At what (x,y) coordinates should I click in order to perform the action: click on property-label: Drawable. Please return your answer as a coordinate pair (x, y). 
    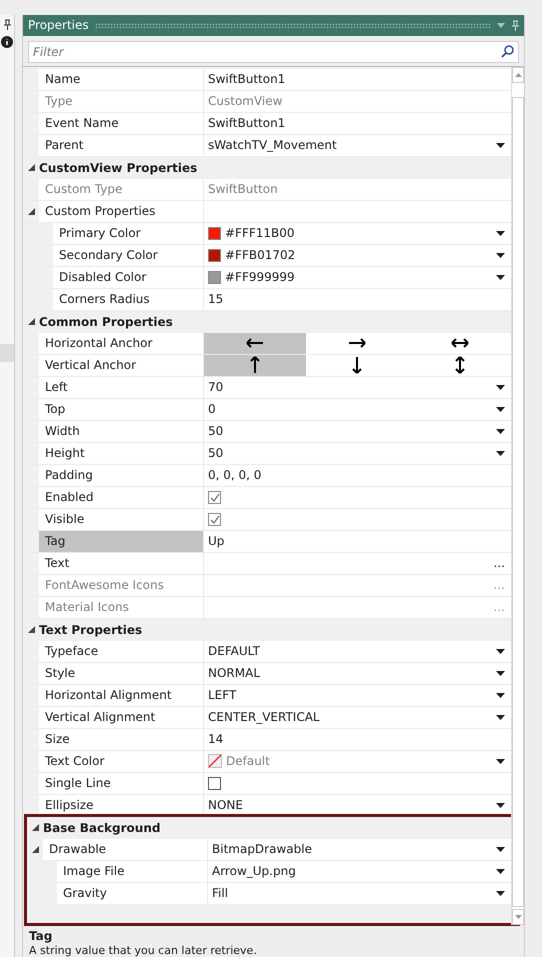
    Looking at the image, I should click on (125, 849).